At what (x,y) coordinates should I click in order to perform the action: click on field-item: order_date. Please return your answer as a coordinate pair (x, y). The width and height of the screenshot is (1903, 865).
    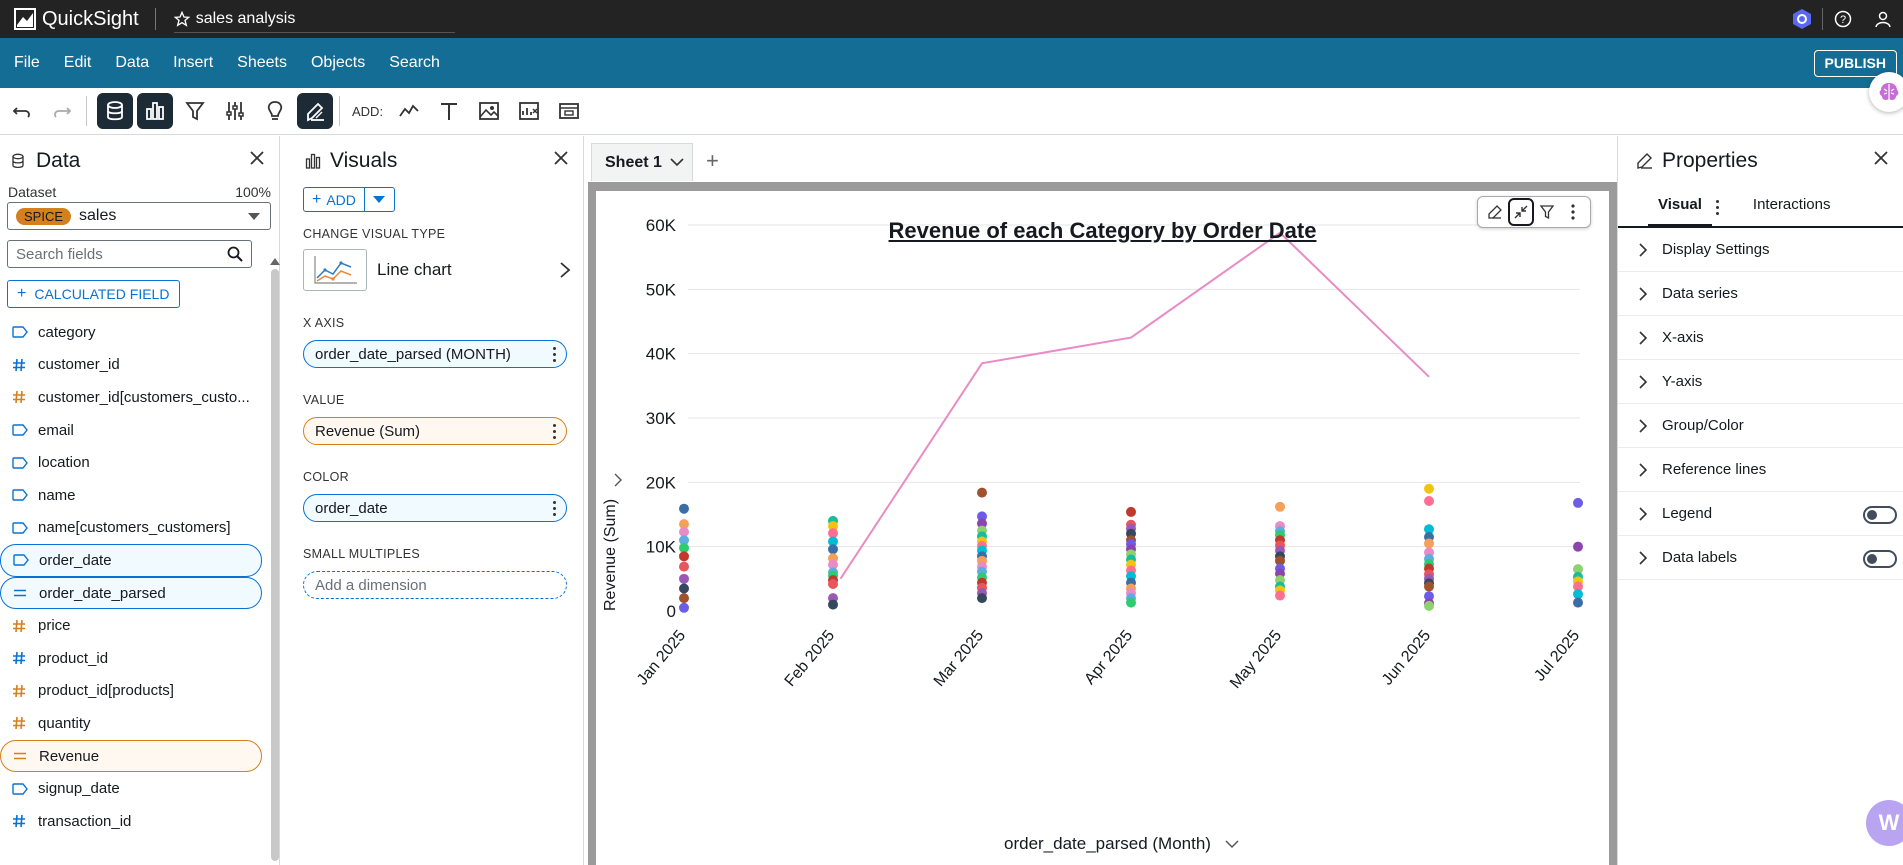
    Looking at the image, I should click on (131, 560).